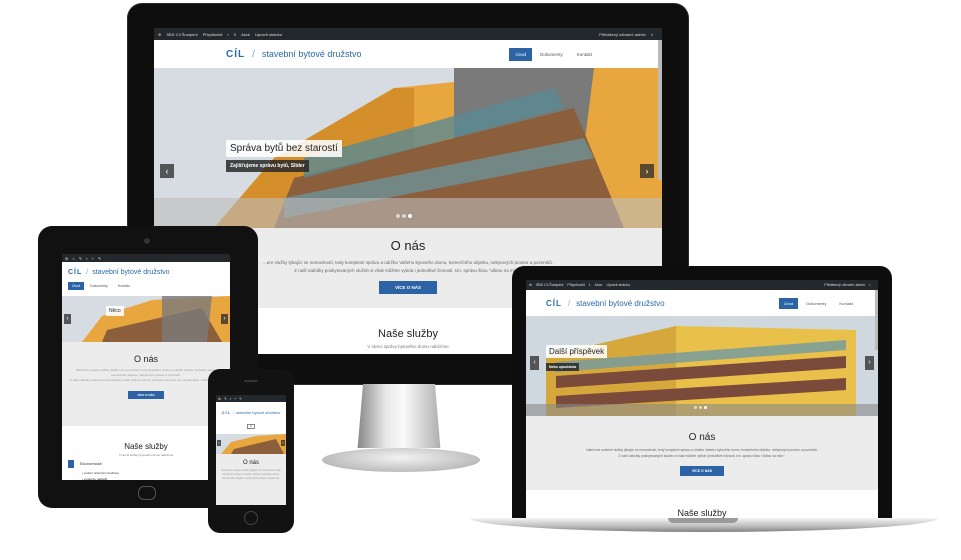  Describe the element at coordinates (703, 520) in the screenshot. I see `laptop-notch` at that location.